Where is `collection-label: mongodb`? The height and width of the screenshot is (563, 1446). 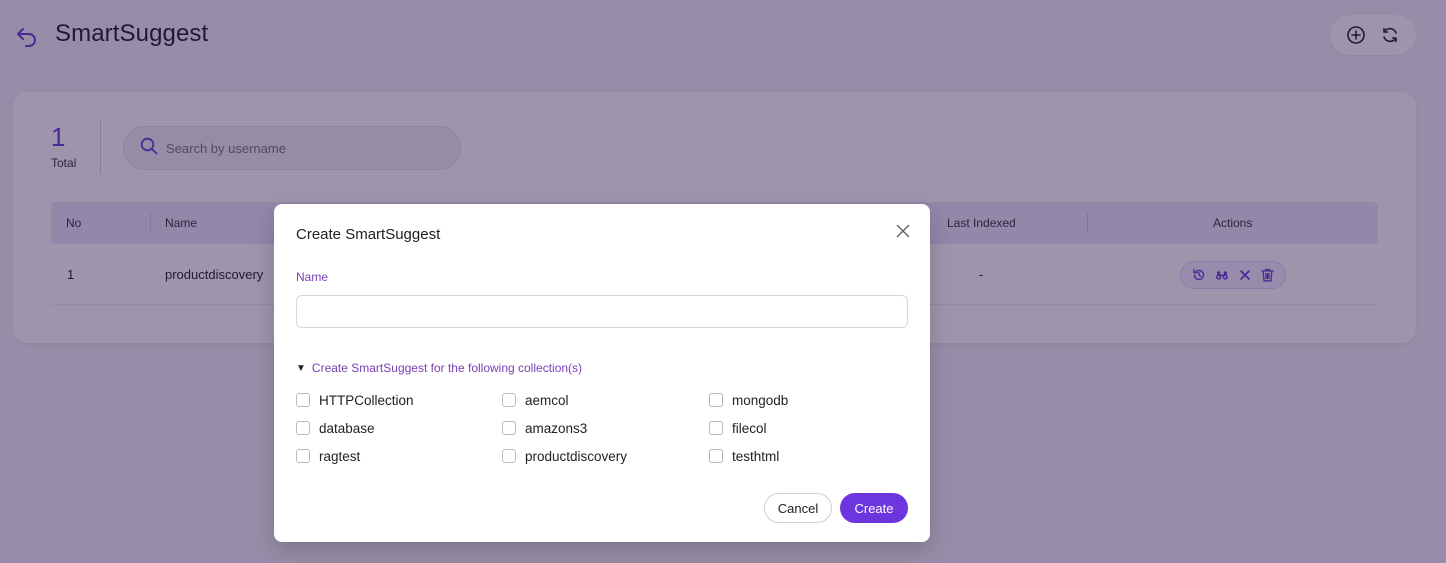
collection-label: mongodb is located at coordinates (760, 400).